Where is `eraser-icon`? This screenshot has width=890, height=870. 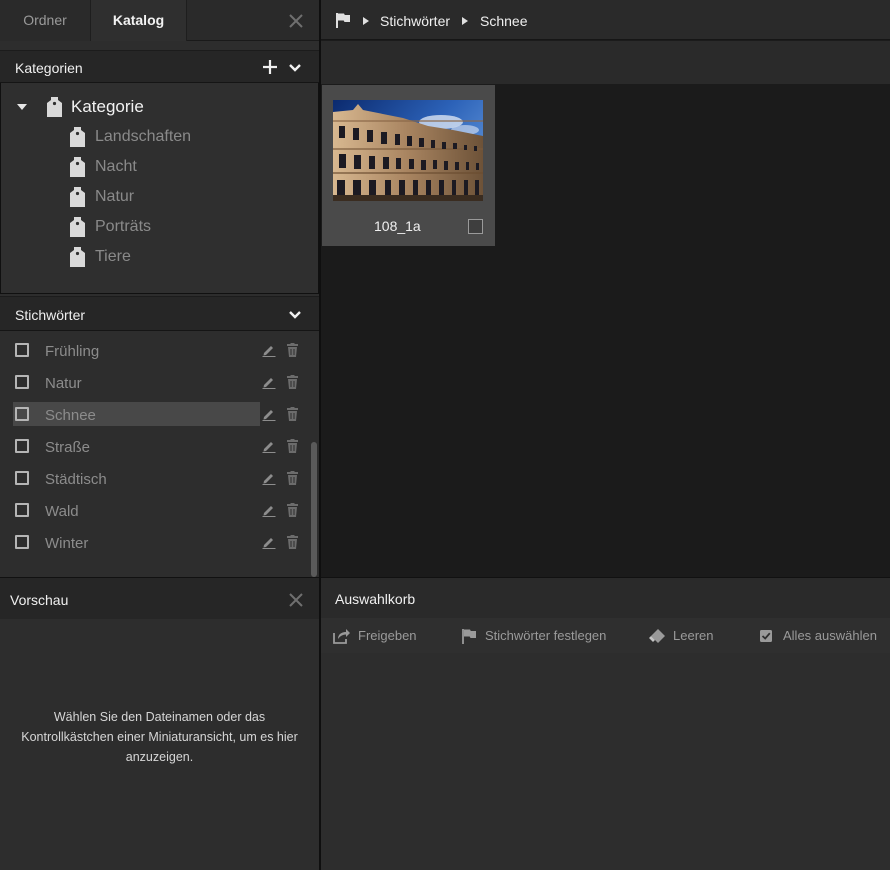 eraser-icon is located at coordinates (657, 635).